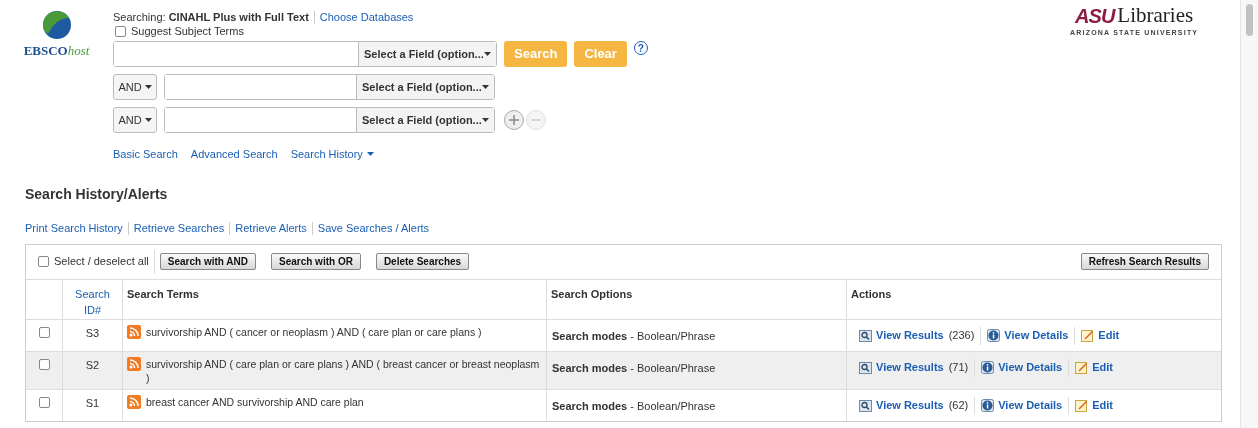 This screenshot has width=1258, height=428. Describe the element at coordinates (187, 31) in the screenshot. I see `checkbox-label: Suggest Subject Terms` at that location.